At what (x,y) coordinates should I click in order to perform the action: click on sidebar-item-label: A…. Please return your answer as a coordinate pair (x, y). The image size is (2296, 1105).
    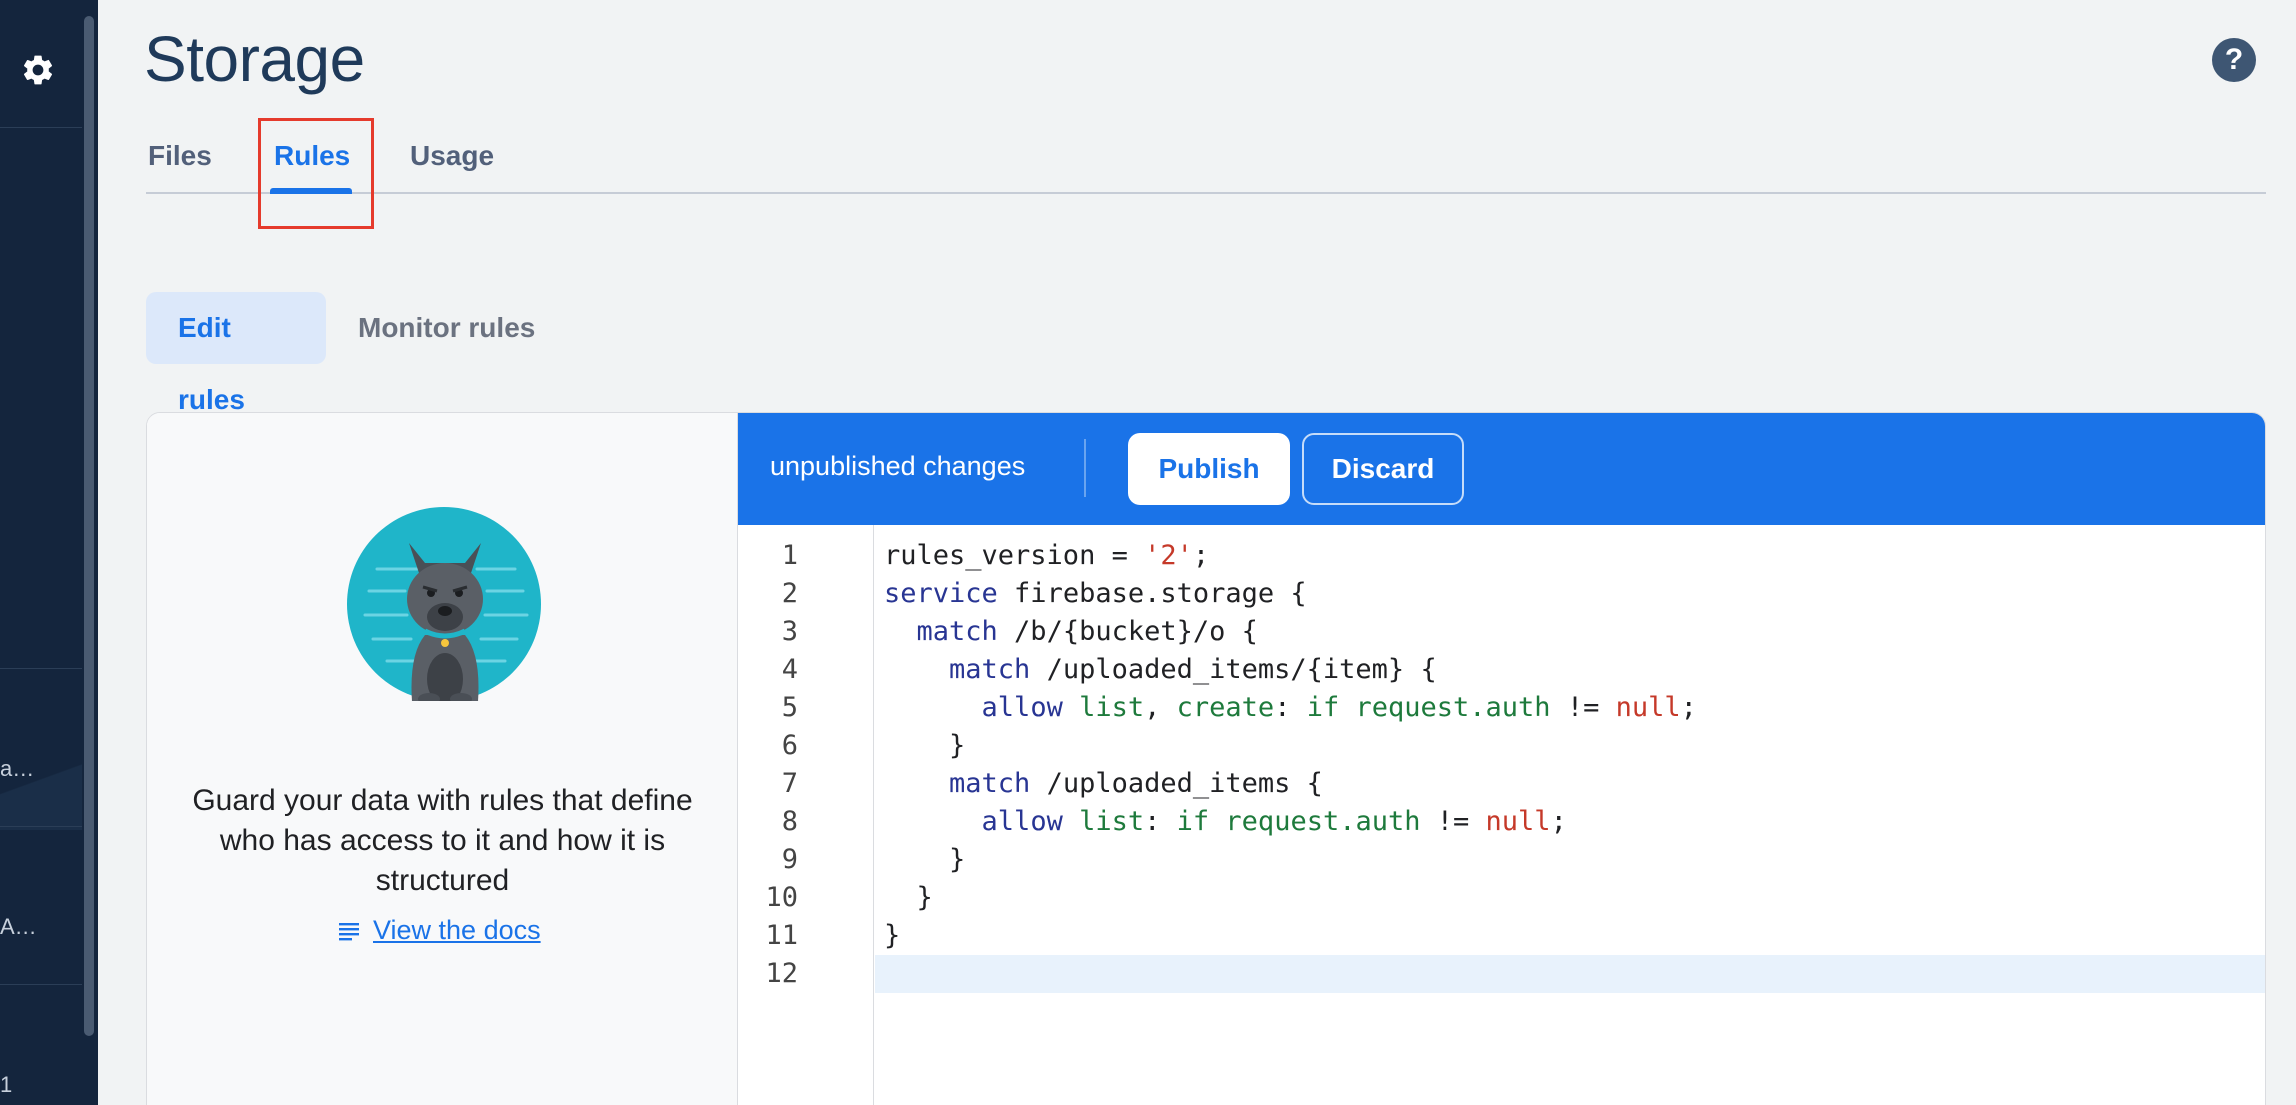
    Looking at the image, I should click on (18, 927).